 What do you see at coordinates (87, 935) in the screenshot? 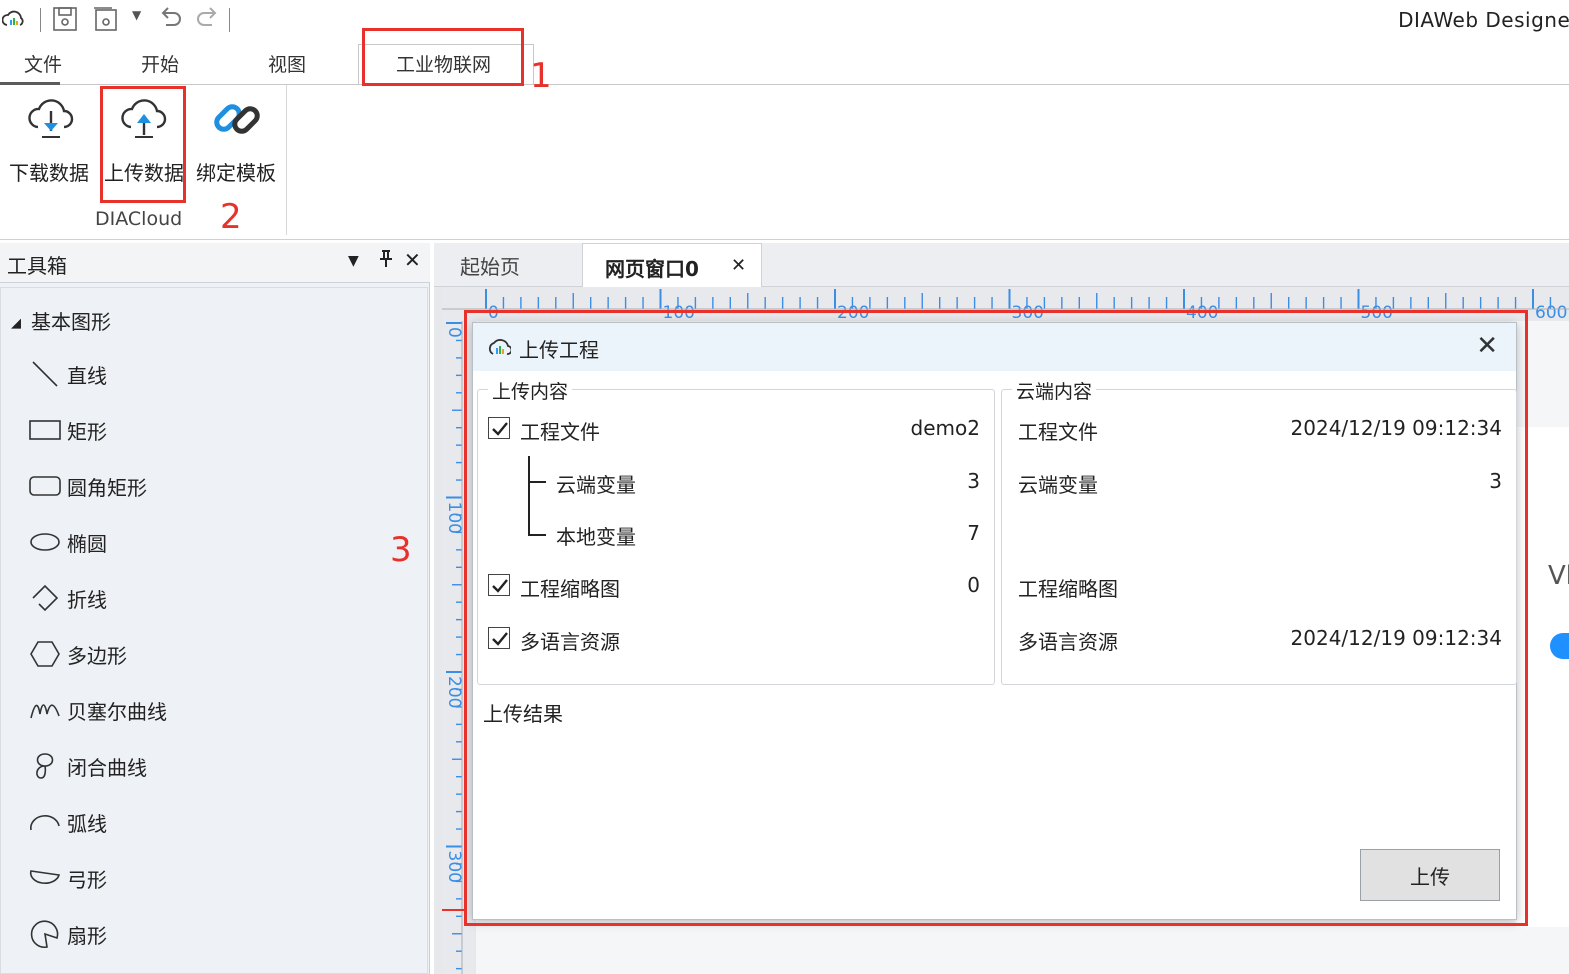
I see `toolbox-item-label: 扇形` at bounding box center [87, 935].